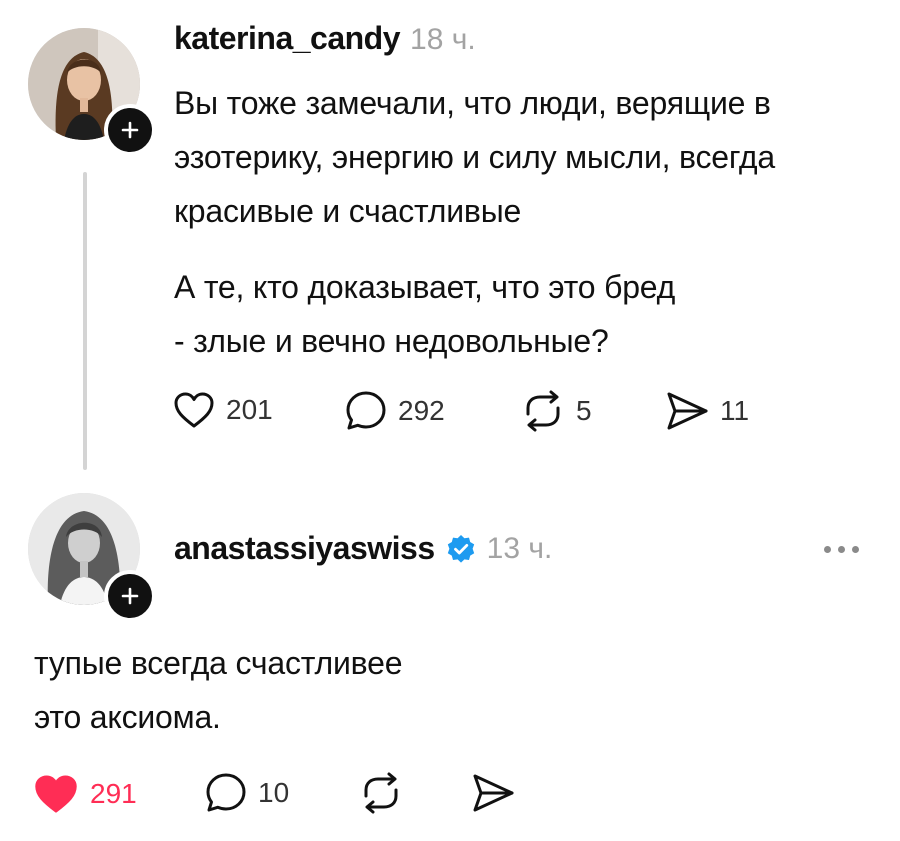 The width and height of the screenshot is (900, 841). Describe the element at coordinates (444, 690) in the screenshot. I see `reply-body: тупые всегда счастливее это аксиома.` at that location.